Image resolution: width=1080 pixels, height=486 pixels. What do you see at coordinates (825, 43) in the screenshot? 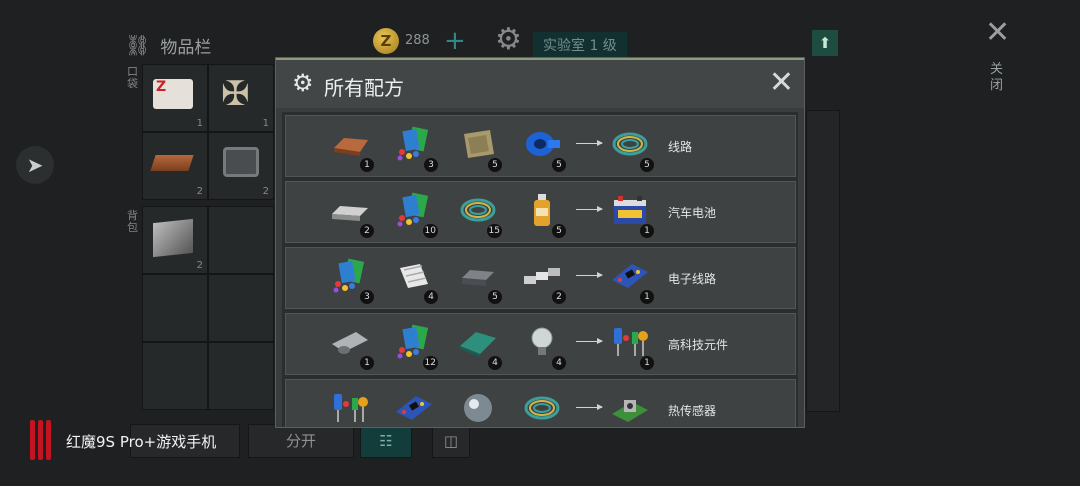
I see `upgrade-button: ⬆` at bounding box center [825, 43].